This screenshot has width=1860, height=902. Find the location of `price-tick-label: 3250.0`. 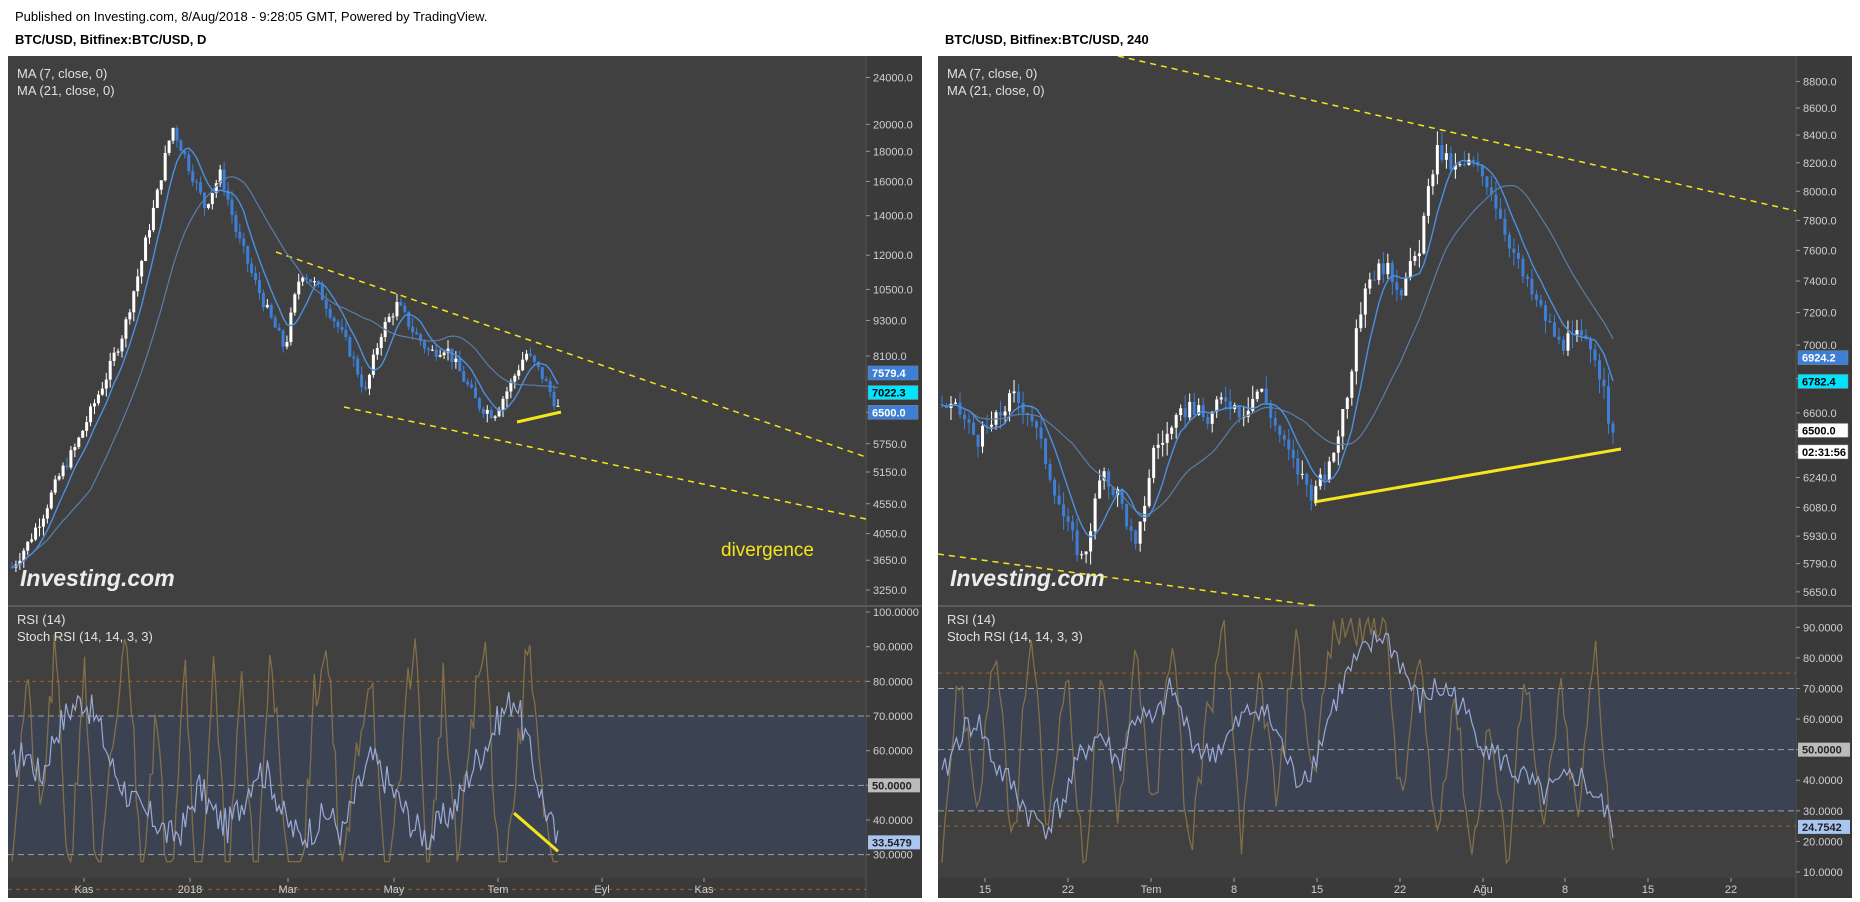

price-tick-label: 3250.0 is located at coordinates (890, 591).